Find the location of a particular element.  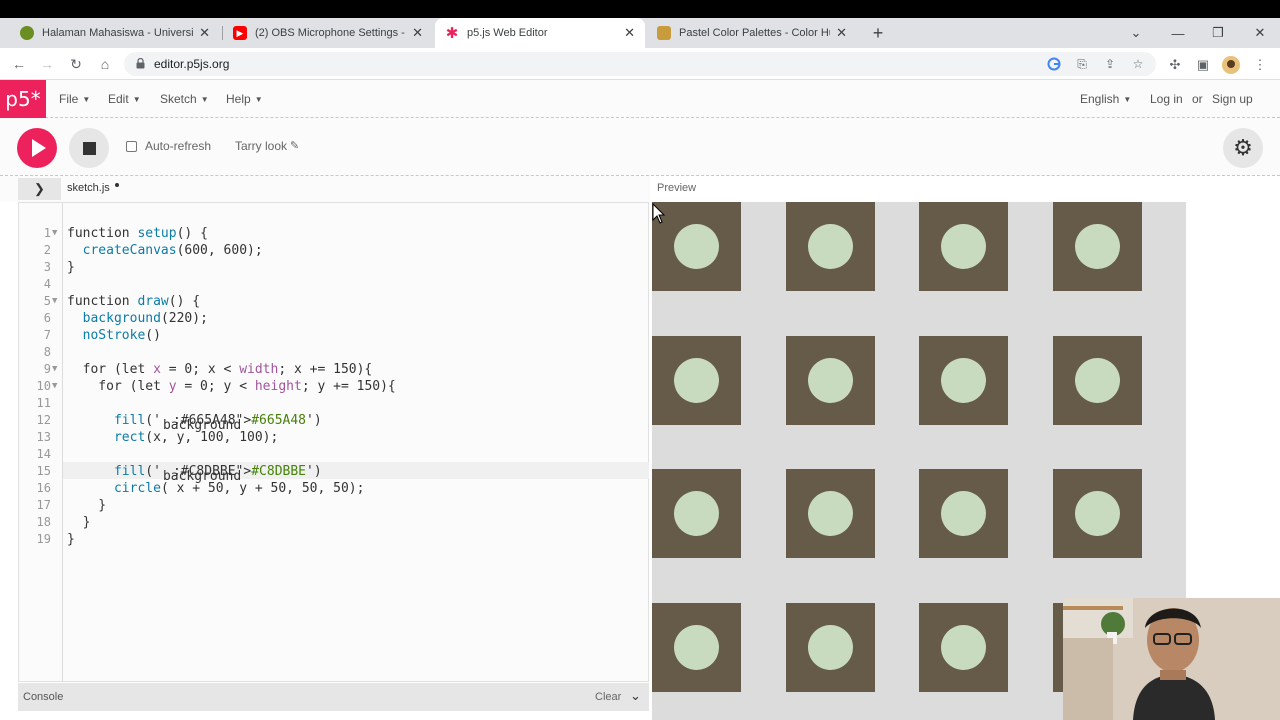

minimize-icon: — is located at coordinates (1178, 33).